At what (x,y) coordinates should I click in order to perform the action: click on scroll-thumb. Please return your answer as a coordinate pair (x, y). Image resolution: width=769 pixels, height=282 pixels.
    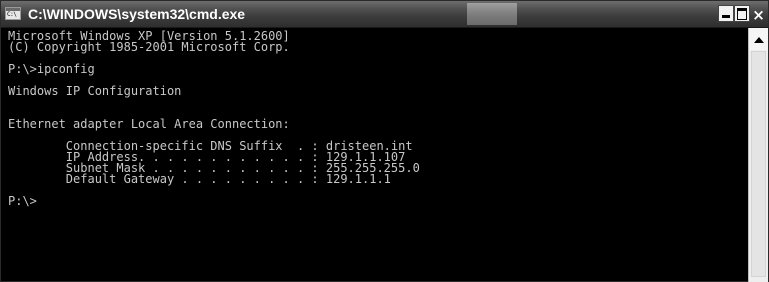
    Looking at the image, I should click on (758, 164).